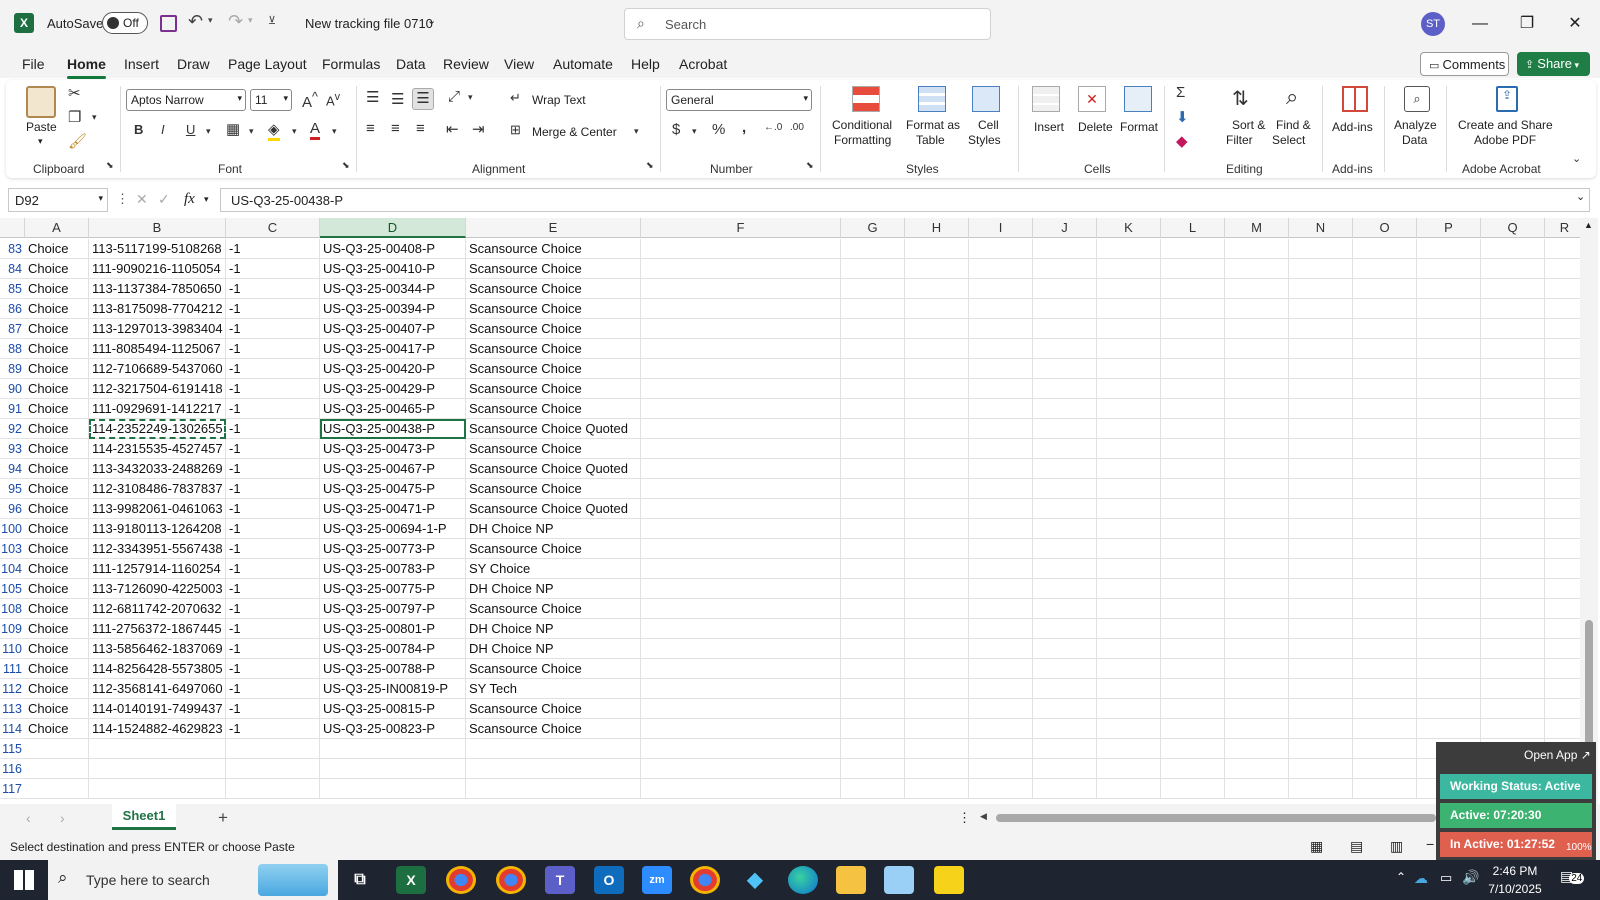  I want to click on underline-icon: U, so click(190, 129).